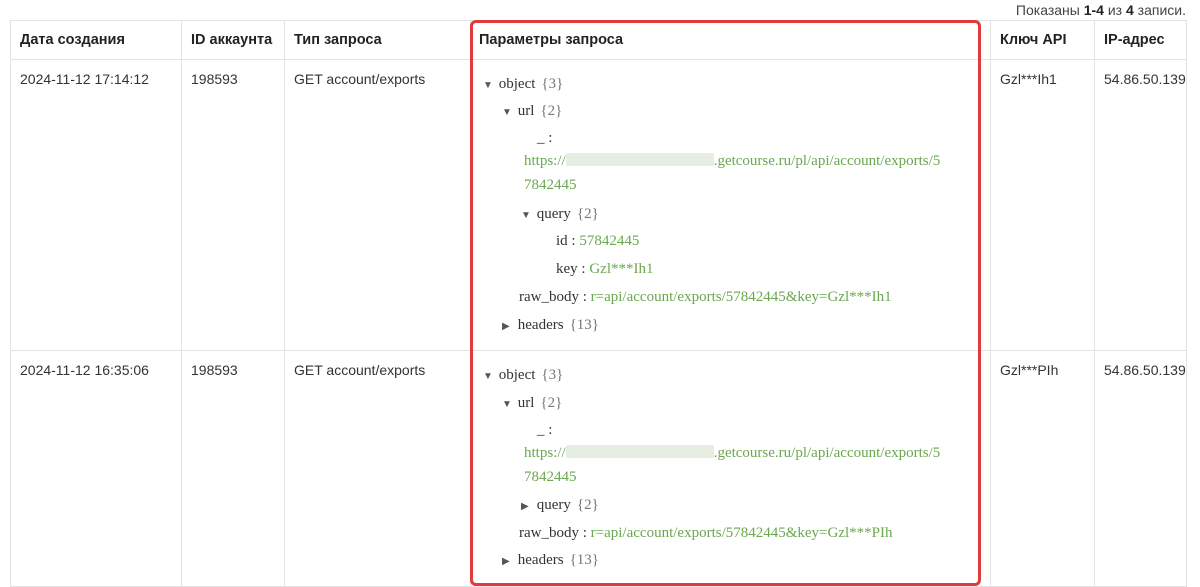  I want to click on column-header-ip: IP-адрес, so click(1141, 40).